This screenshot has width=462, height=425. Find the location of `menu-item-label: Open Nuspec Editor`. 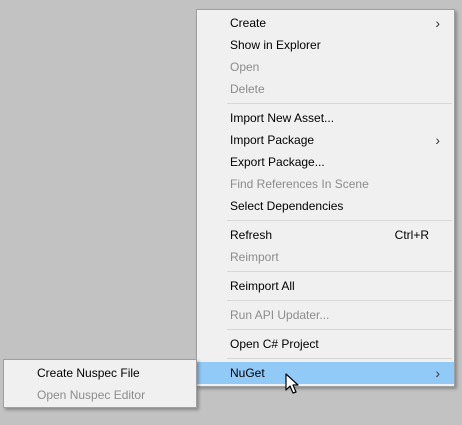

menu-item-label: Open Nuspec Editor is located at coordinates (91, 395).